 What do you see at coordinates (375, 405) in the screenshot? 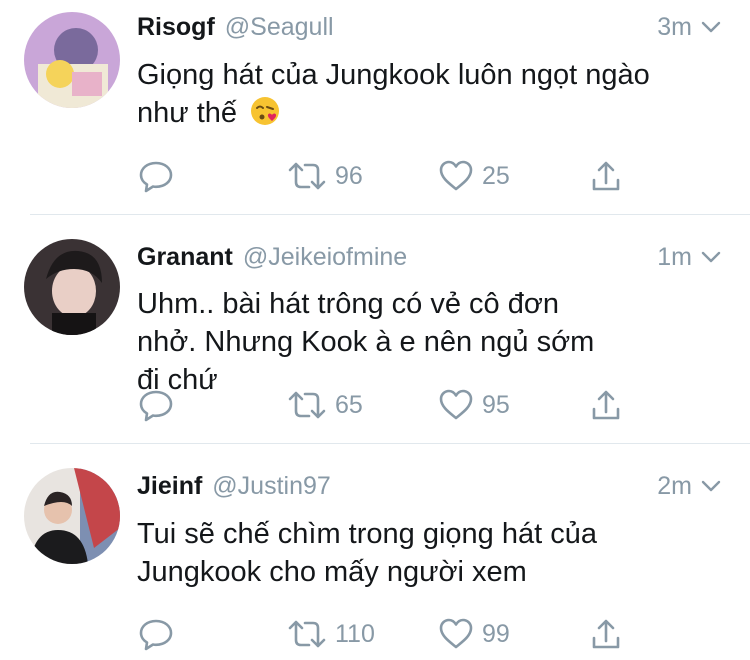
I see `tweet-actions: 65 95` at bounding box center [375, 405].